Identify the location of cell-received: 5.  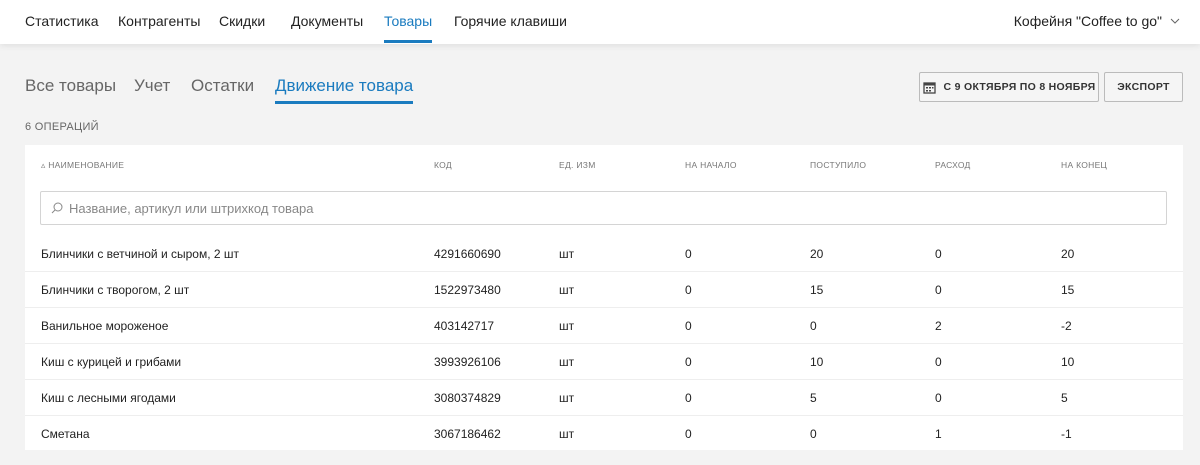
(813, 398).